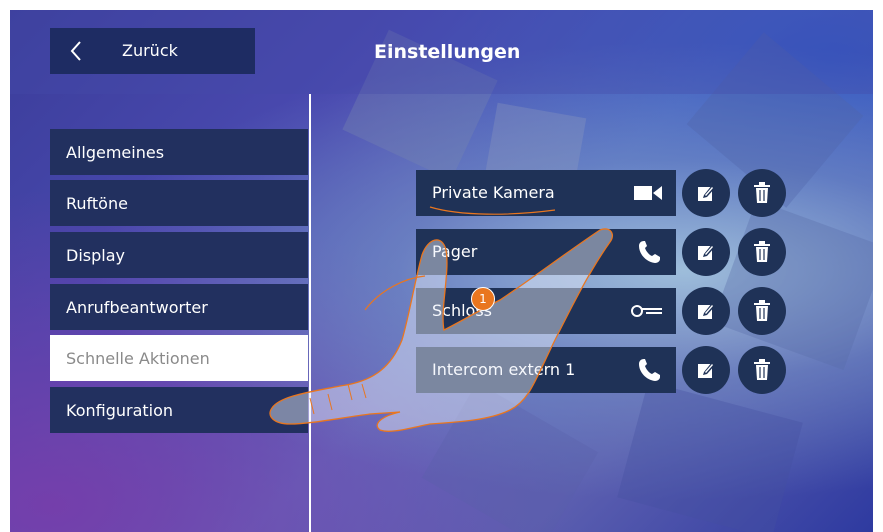 Image resolution: width=883 pixels, height=532 pixels. I want to click on menu-item-label: Display, so click(95, 255).